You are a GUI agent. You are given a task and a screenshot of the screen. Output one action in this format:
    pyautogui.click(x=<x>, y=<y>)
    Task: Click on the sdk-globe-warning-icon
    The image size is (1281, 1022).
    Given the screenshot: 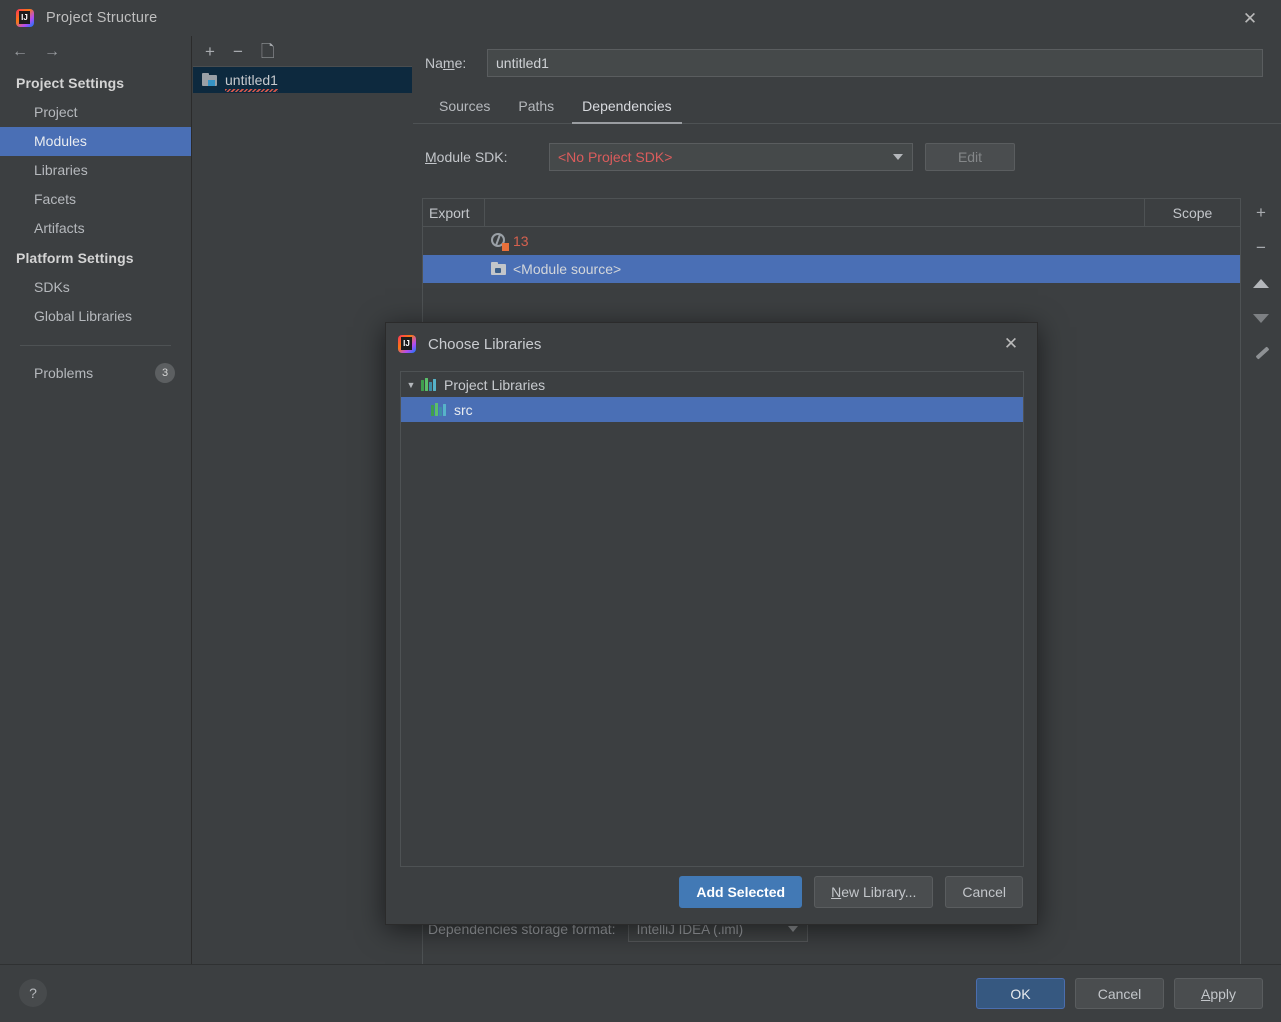 What is the action you would take?
    pyautogui.click(x=499, y=242)
    